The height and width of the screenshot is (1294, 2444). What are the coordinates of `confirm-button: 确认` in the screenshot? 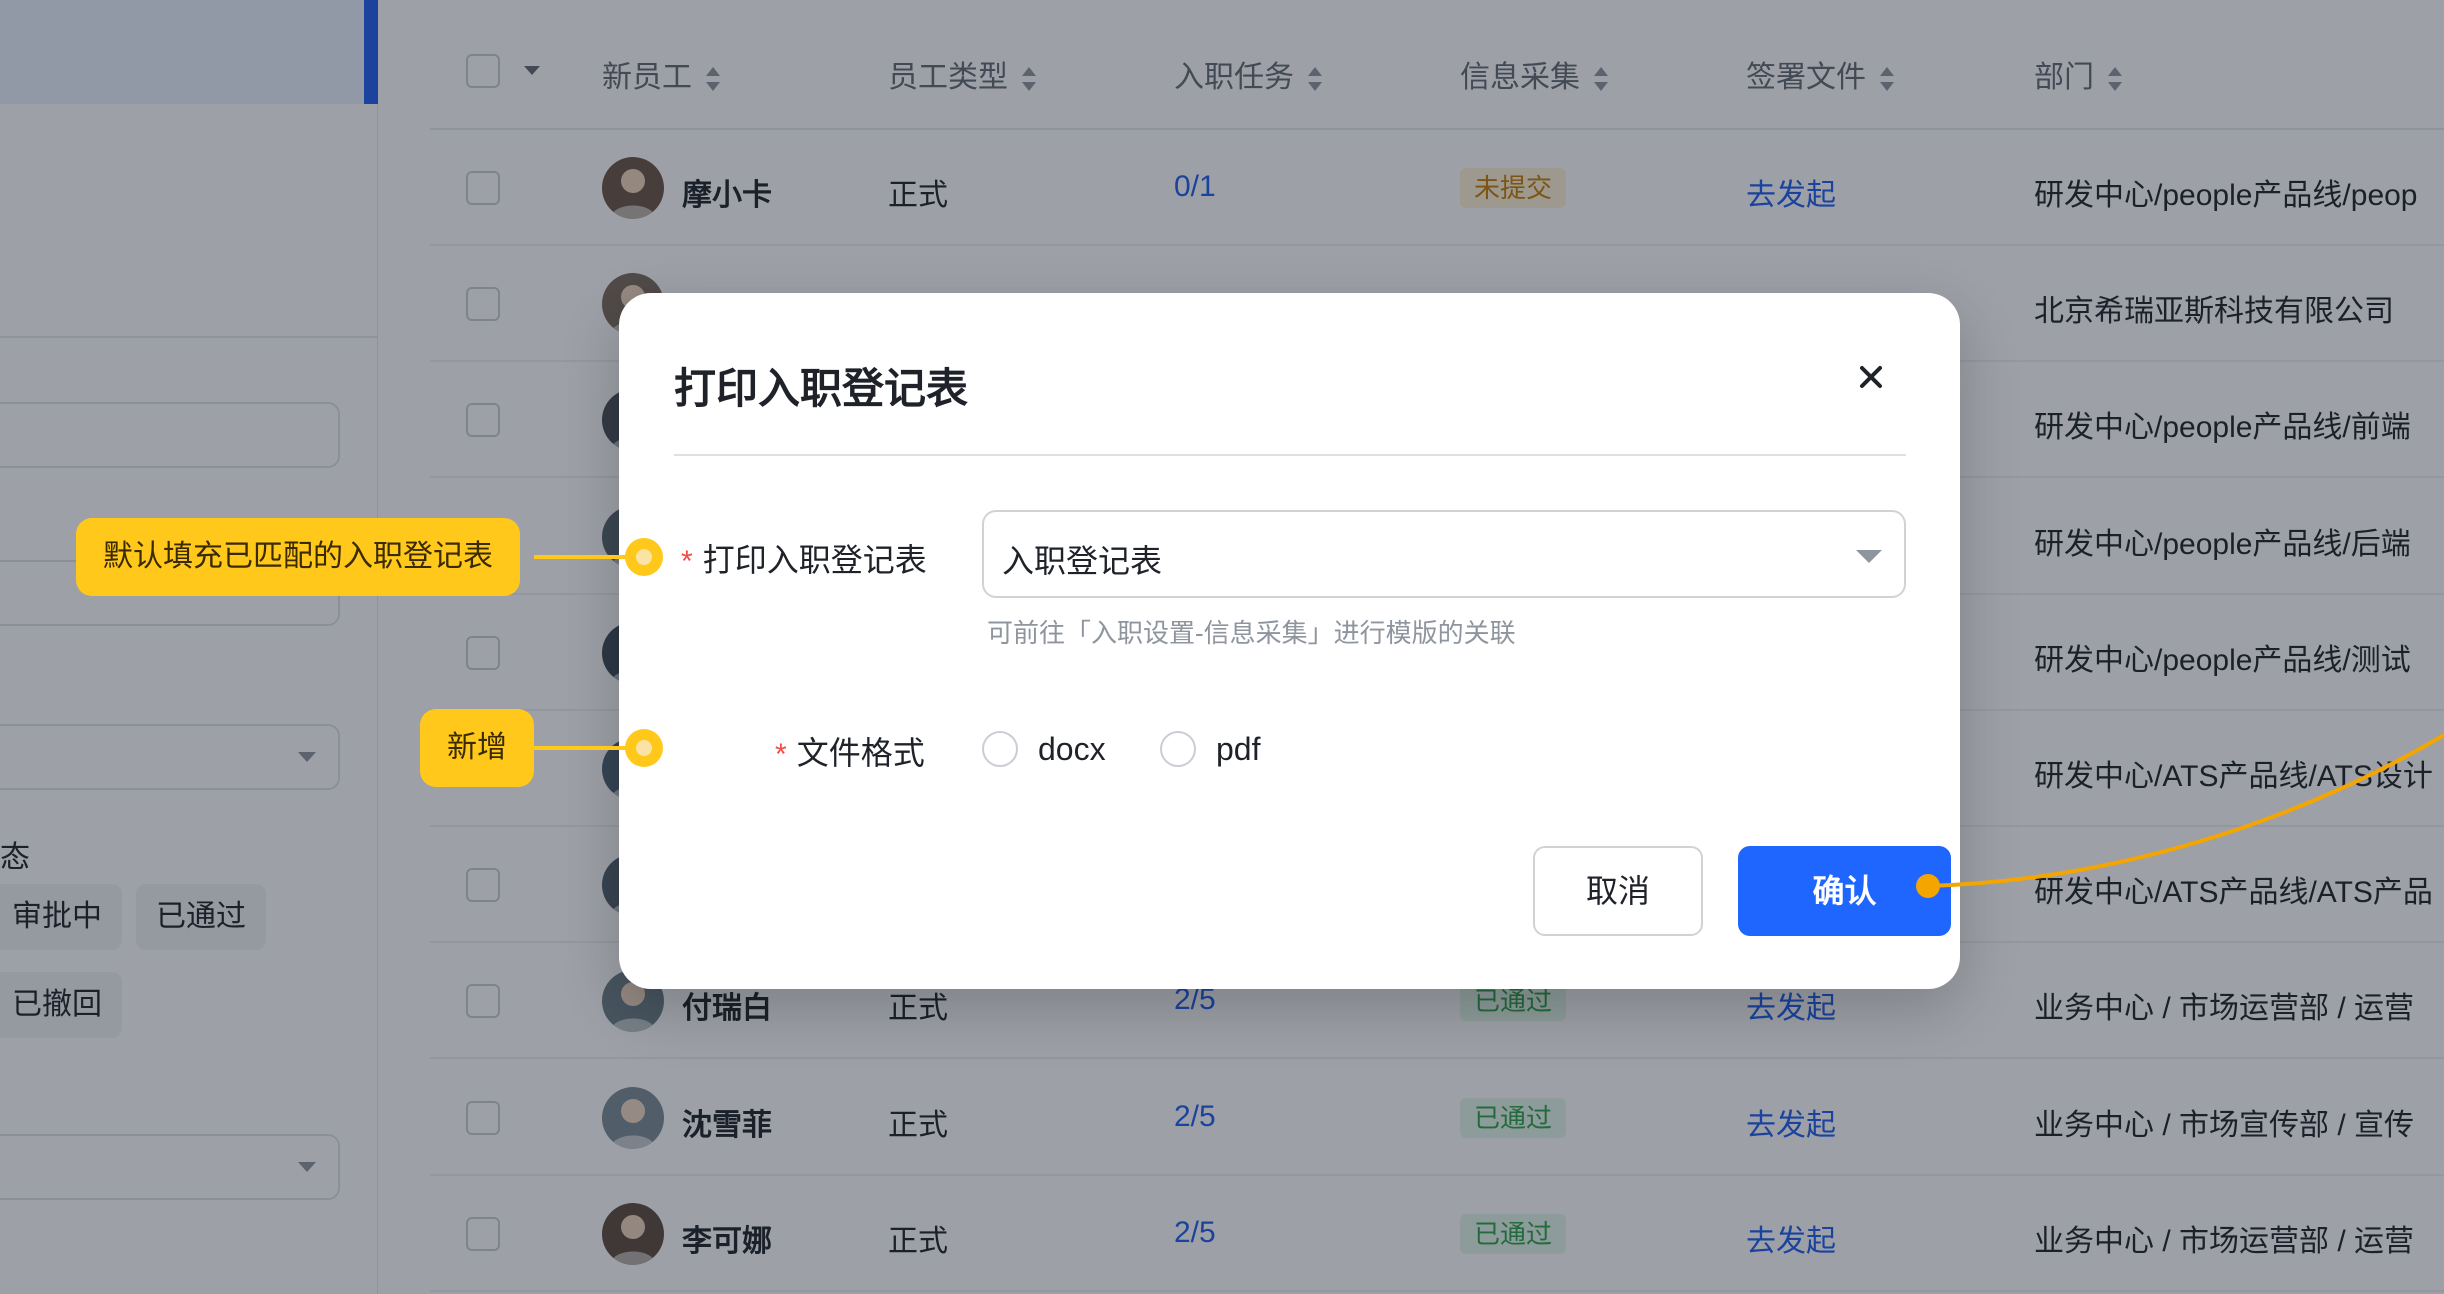 It's located at (1844, 891).